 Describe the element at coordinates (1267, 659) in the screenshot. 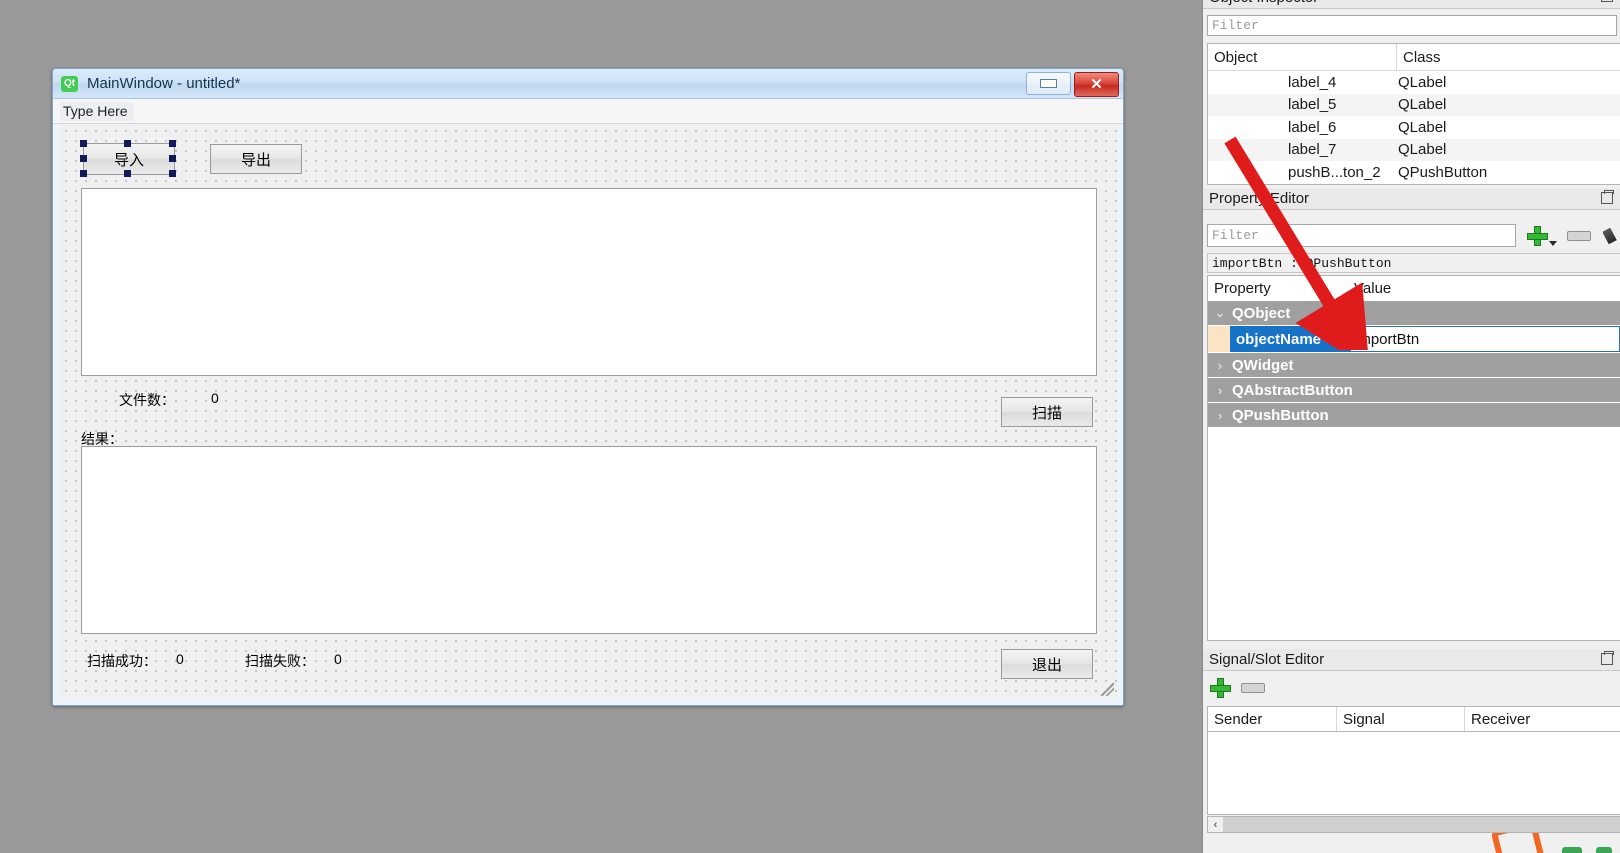

I see `signal-slot-editor-title: Signal/Slot Editor` at that location.